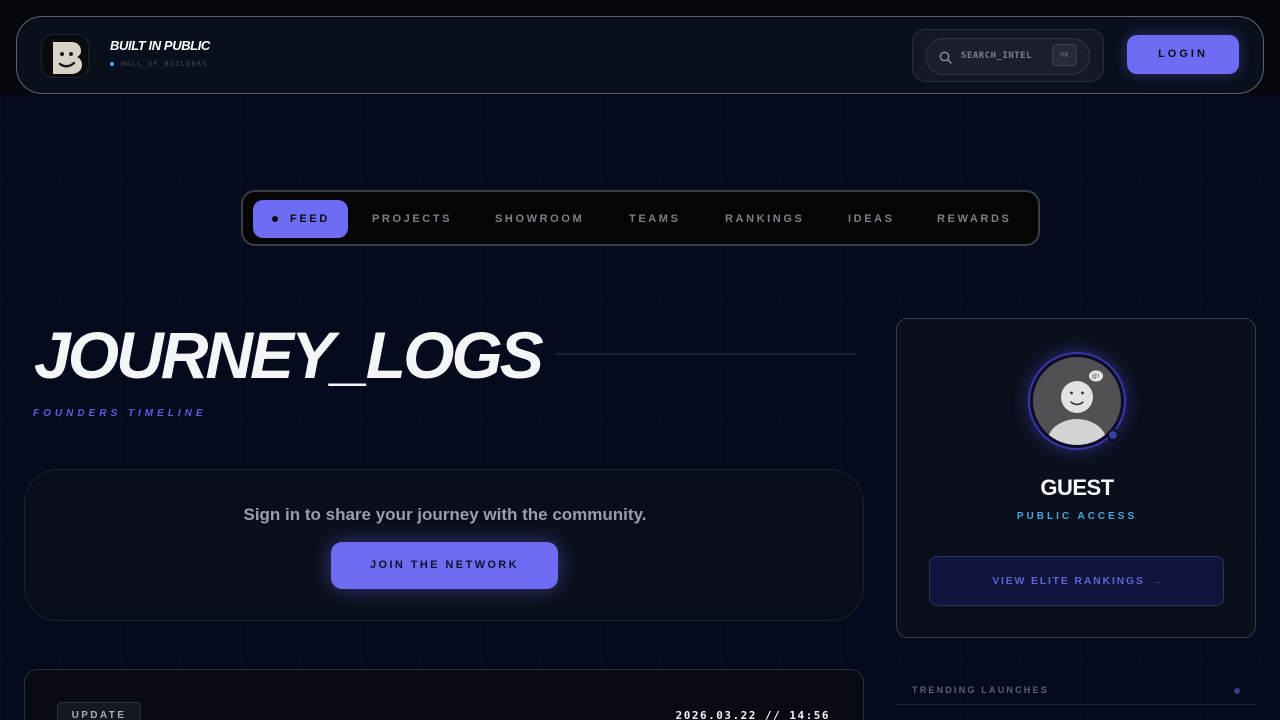 The height and width of the screenshot is (720, 1280). What do you see at coordinates (945, 57) in the screenshot?
I see `search-icon` at bounding box center [945, 57].